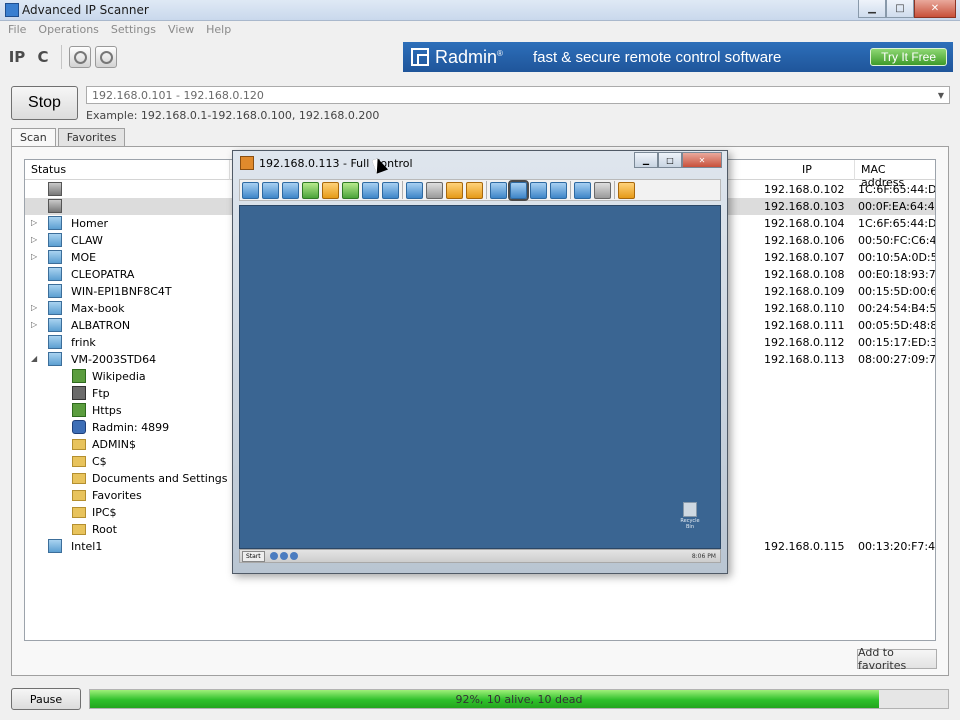  Describe the element at coordinates (250, 190) in the screenshot. I see `remote-screen-icon` at that location.